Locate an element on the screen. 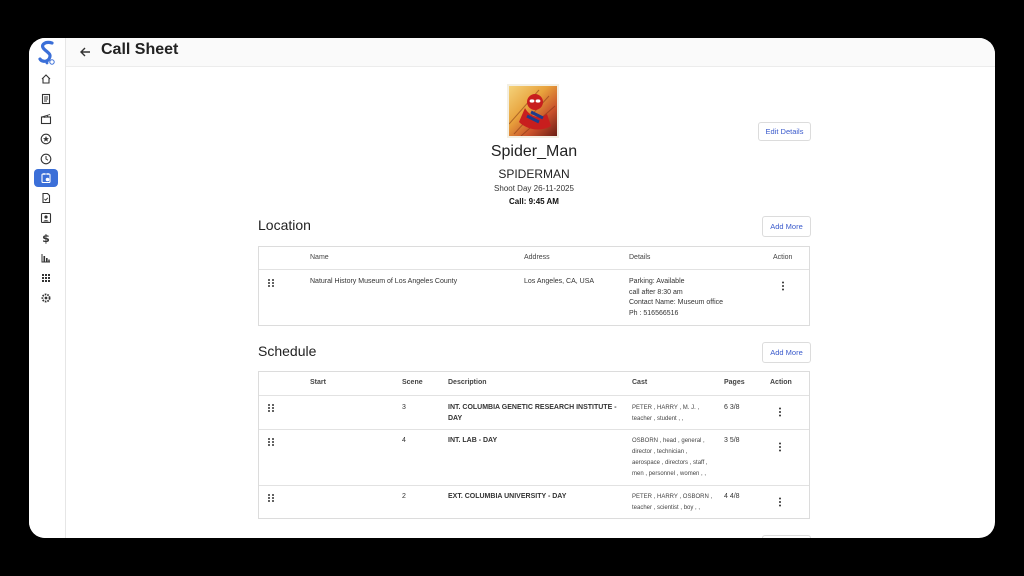 This screenshot has width=1024, height=576. production-poster is located at coordinates (533, 111).